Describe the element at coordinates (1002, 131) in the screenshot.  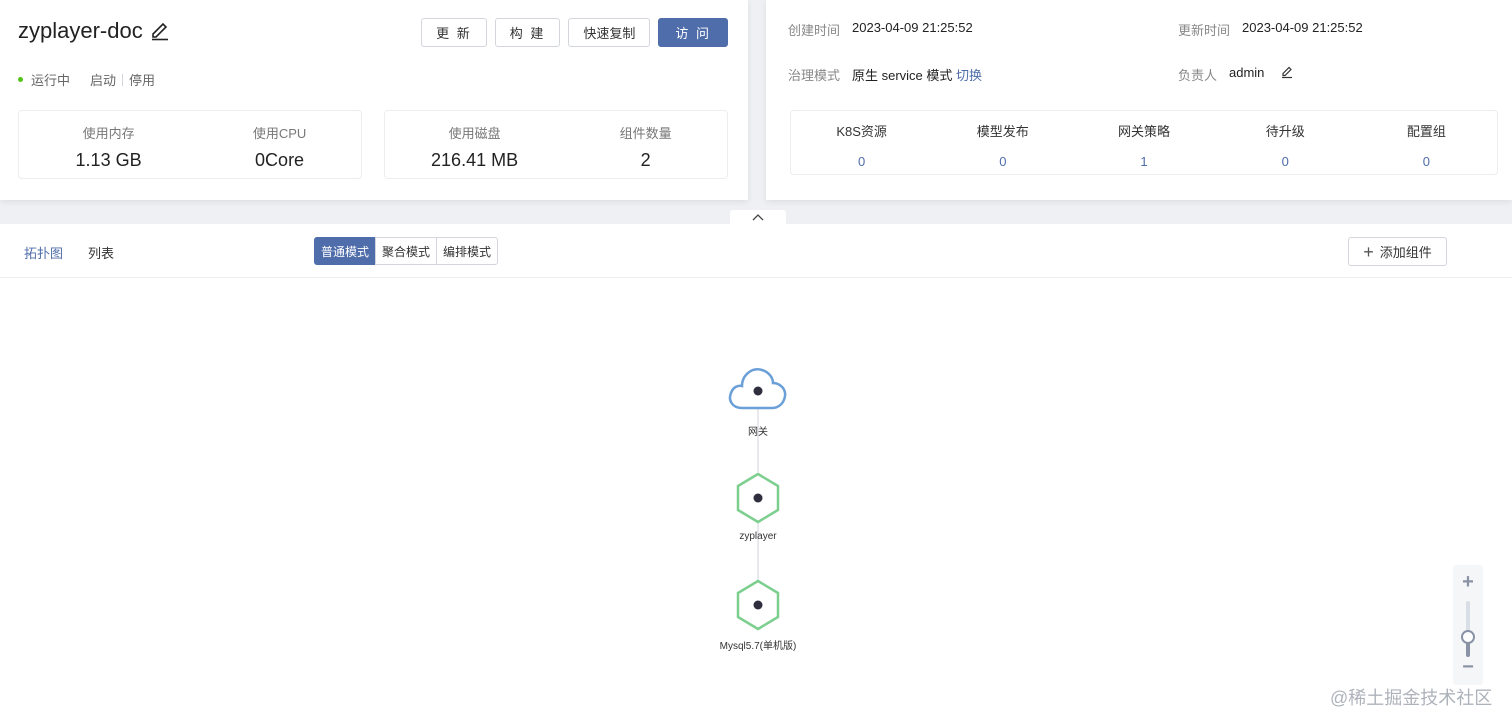
I see `stat-label: 模型发布` at that location.